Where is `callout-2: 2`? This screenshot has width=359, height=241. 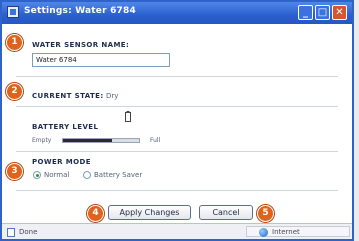 callout-2: 2 is located at coordinates (14, 91).